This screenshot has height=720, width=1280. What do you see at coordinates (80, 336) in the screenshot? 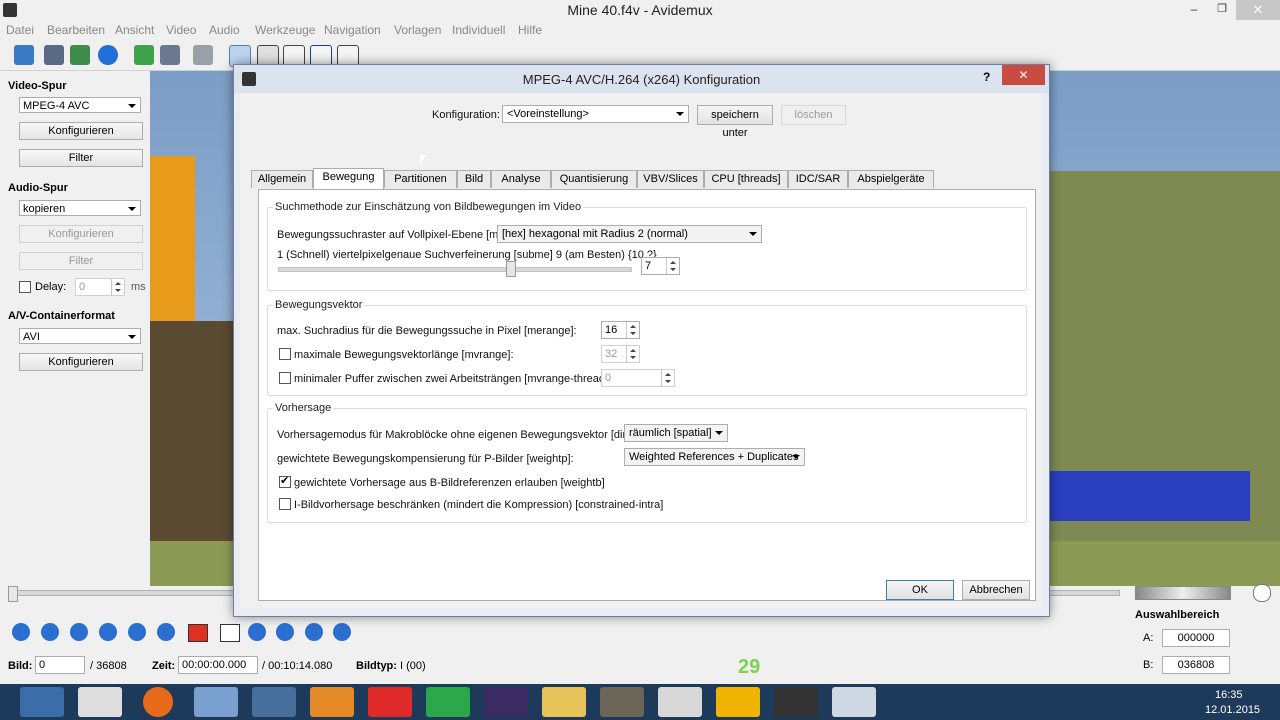
I see `container-select: AVI` at bounding box center [80, 336].